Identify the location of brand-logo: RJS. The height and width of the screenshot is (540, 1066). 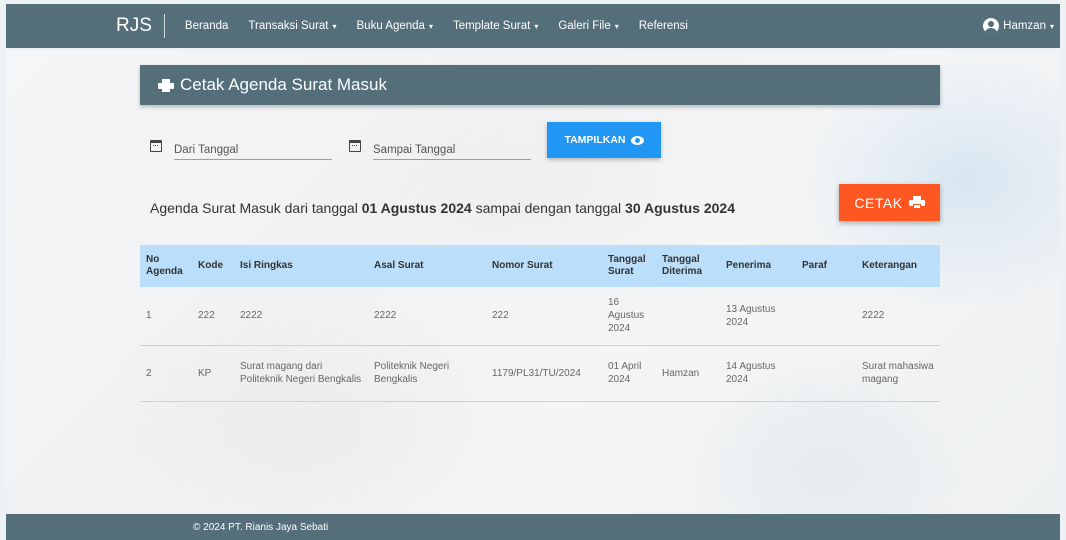
(140, 26).